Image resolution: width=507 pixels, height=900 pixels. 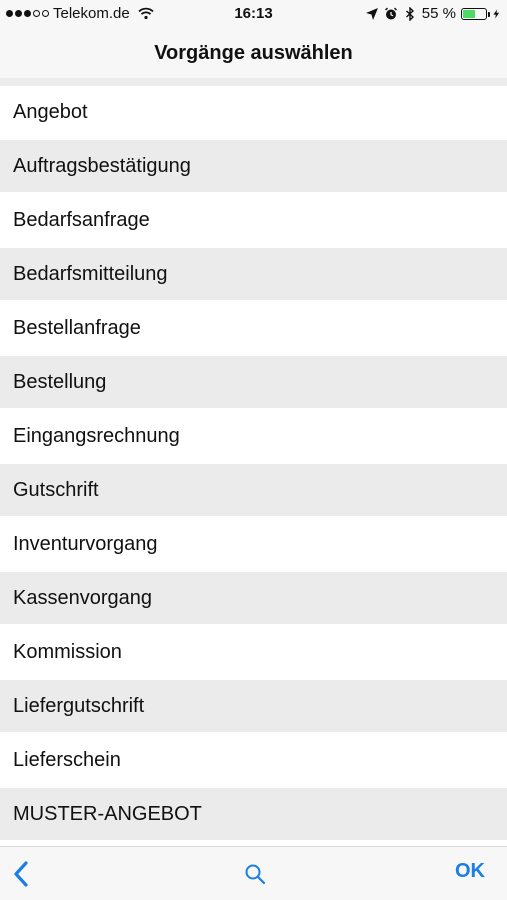 I want to click on list-item: Liefergutschrift, so click(x=253, y=706).